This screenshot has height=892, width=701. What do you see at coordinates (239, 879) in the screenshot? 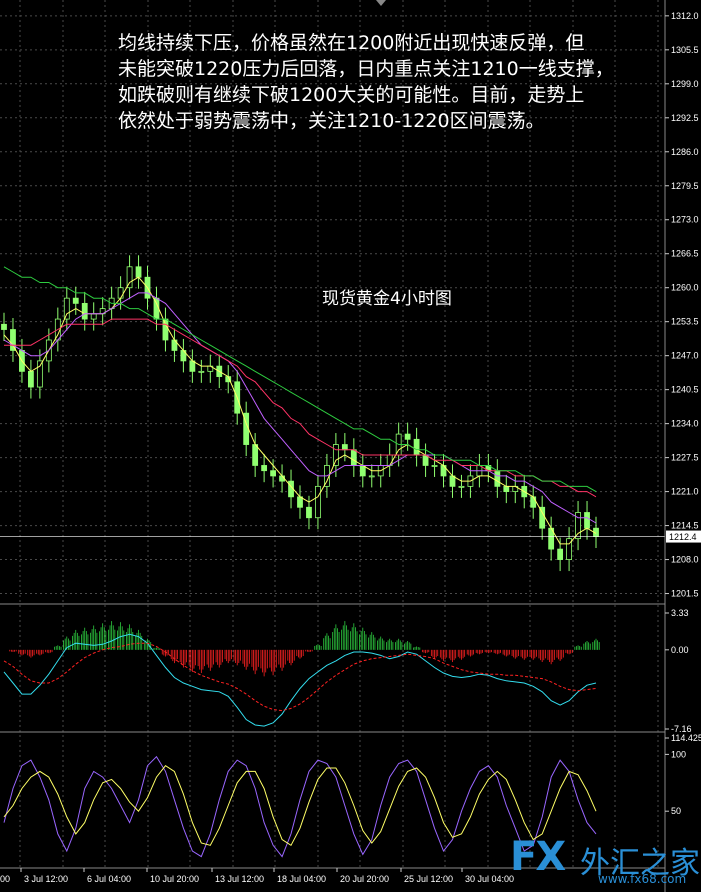
I see `x-tick-label: 13 Jul 12:00` at bounding box center [239, 879].